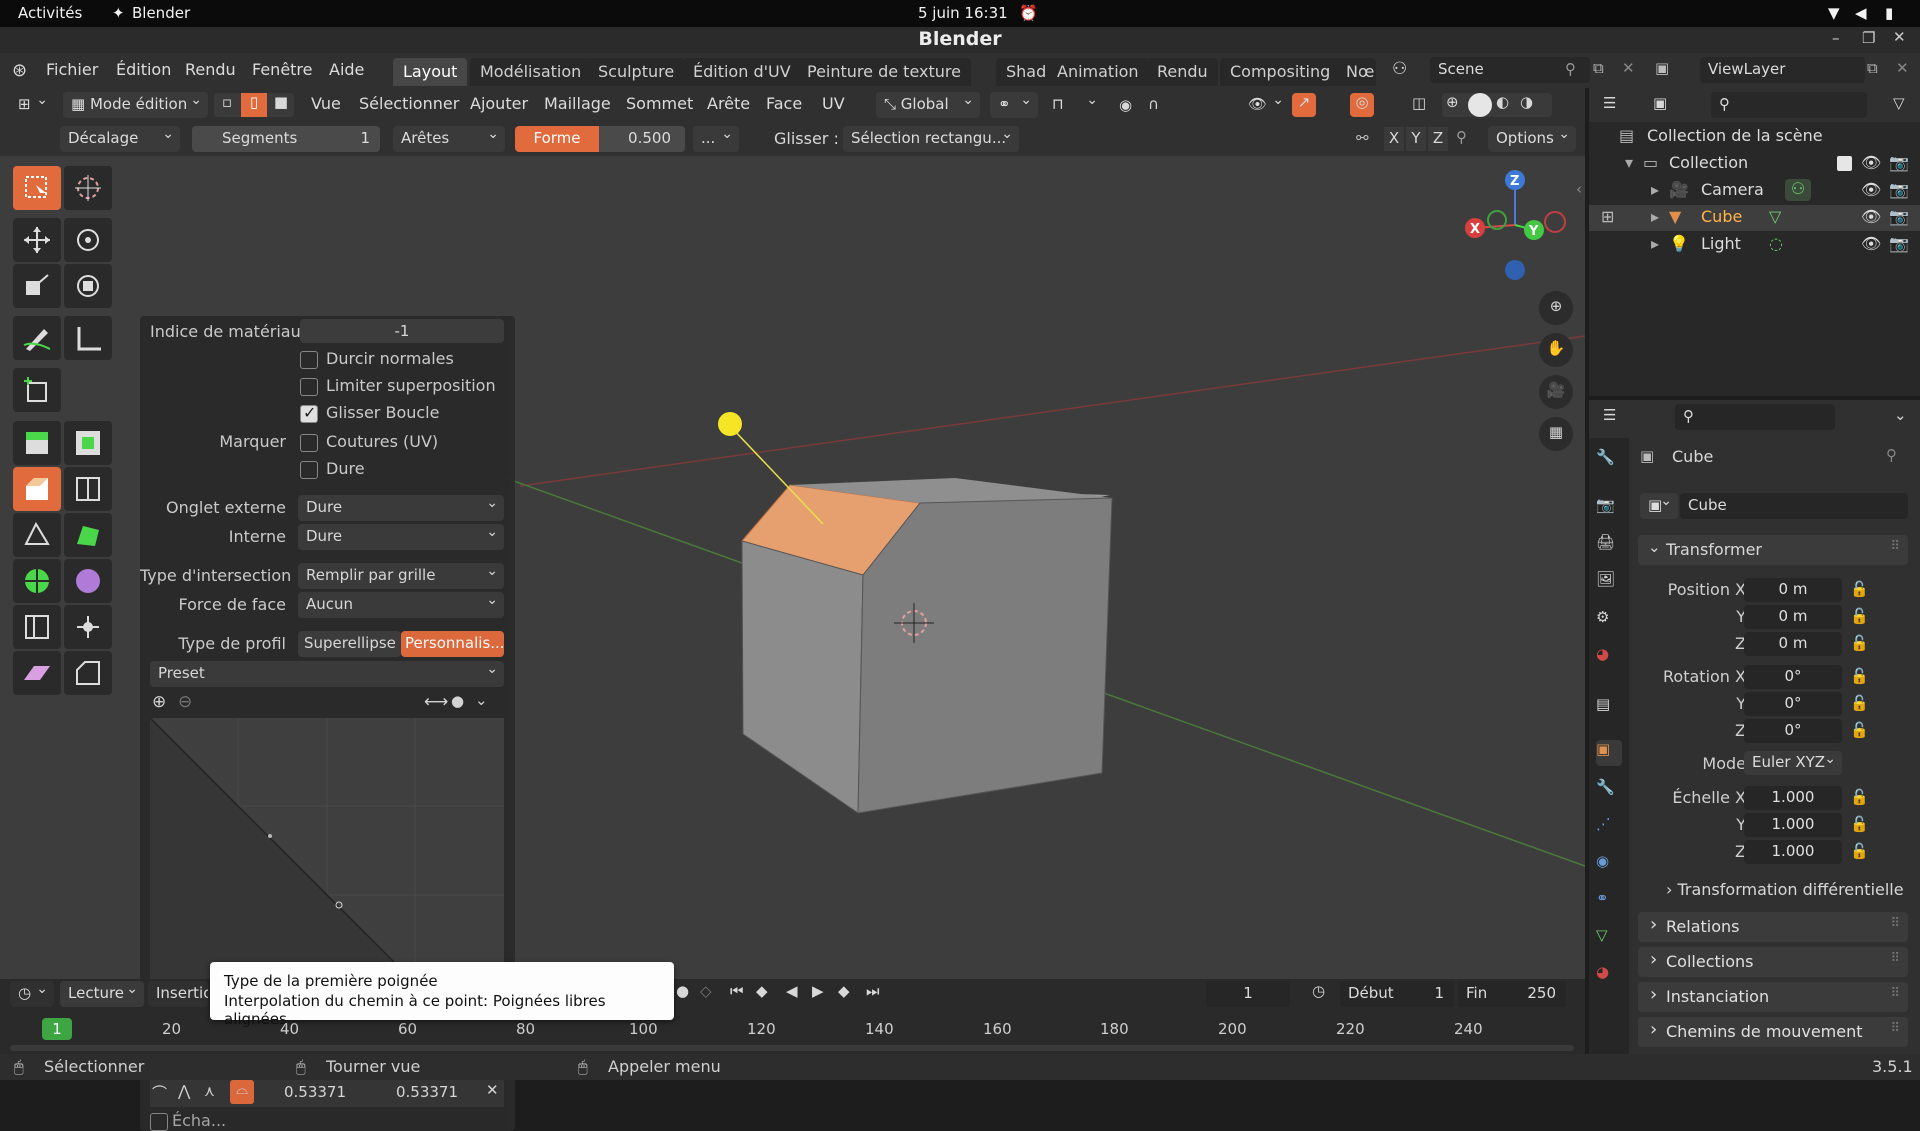 The height and width of the screenshot is (1131, 1920). I want to click on close-icon: ✕, so click(1899, 37).